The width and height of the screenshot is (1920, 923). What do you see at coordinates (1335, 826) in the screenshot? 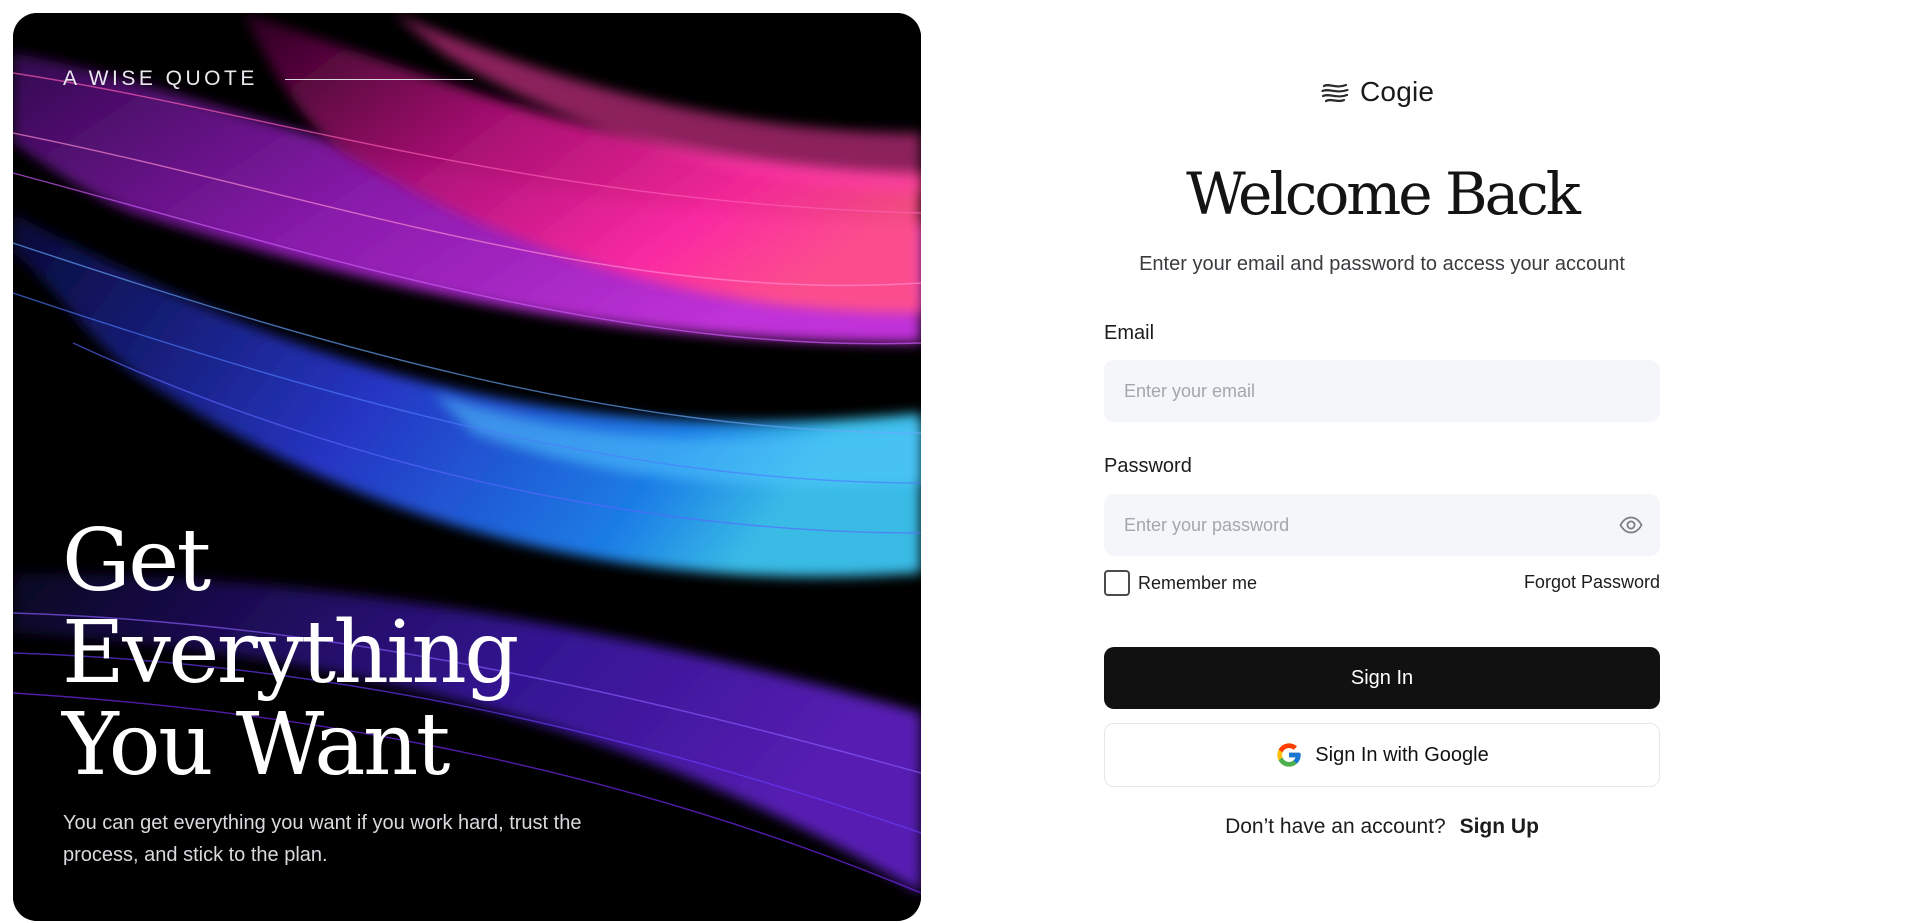
I see `signup-prompt: Don’t have an account?` at bounding box center [1335, 826].